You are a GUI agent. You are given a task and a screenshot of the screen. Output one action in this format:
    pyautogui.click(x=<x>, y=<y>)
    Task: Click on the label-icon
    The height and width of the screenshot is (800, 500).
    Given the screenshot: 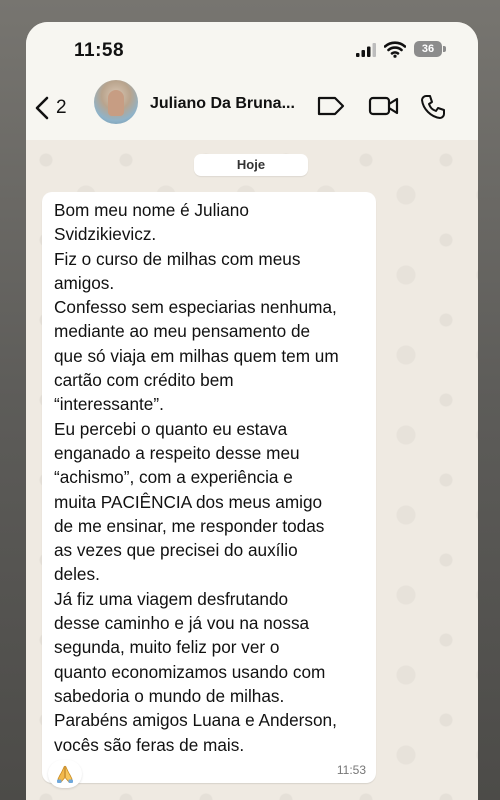 What is the action you would take?
    pyautogui.click(x=331, y=106)
    